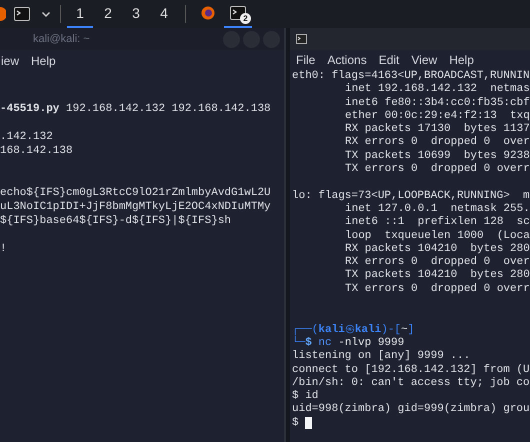 Image resolution: width=530 pixels, height=442 pixels. What do you see at coordinates (135, 109) in the screenshot?
I see `terminal-line: -45519.py 192.168.142.132 192.168.142.138` at bounding box center [135, 109].